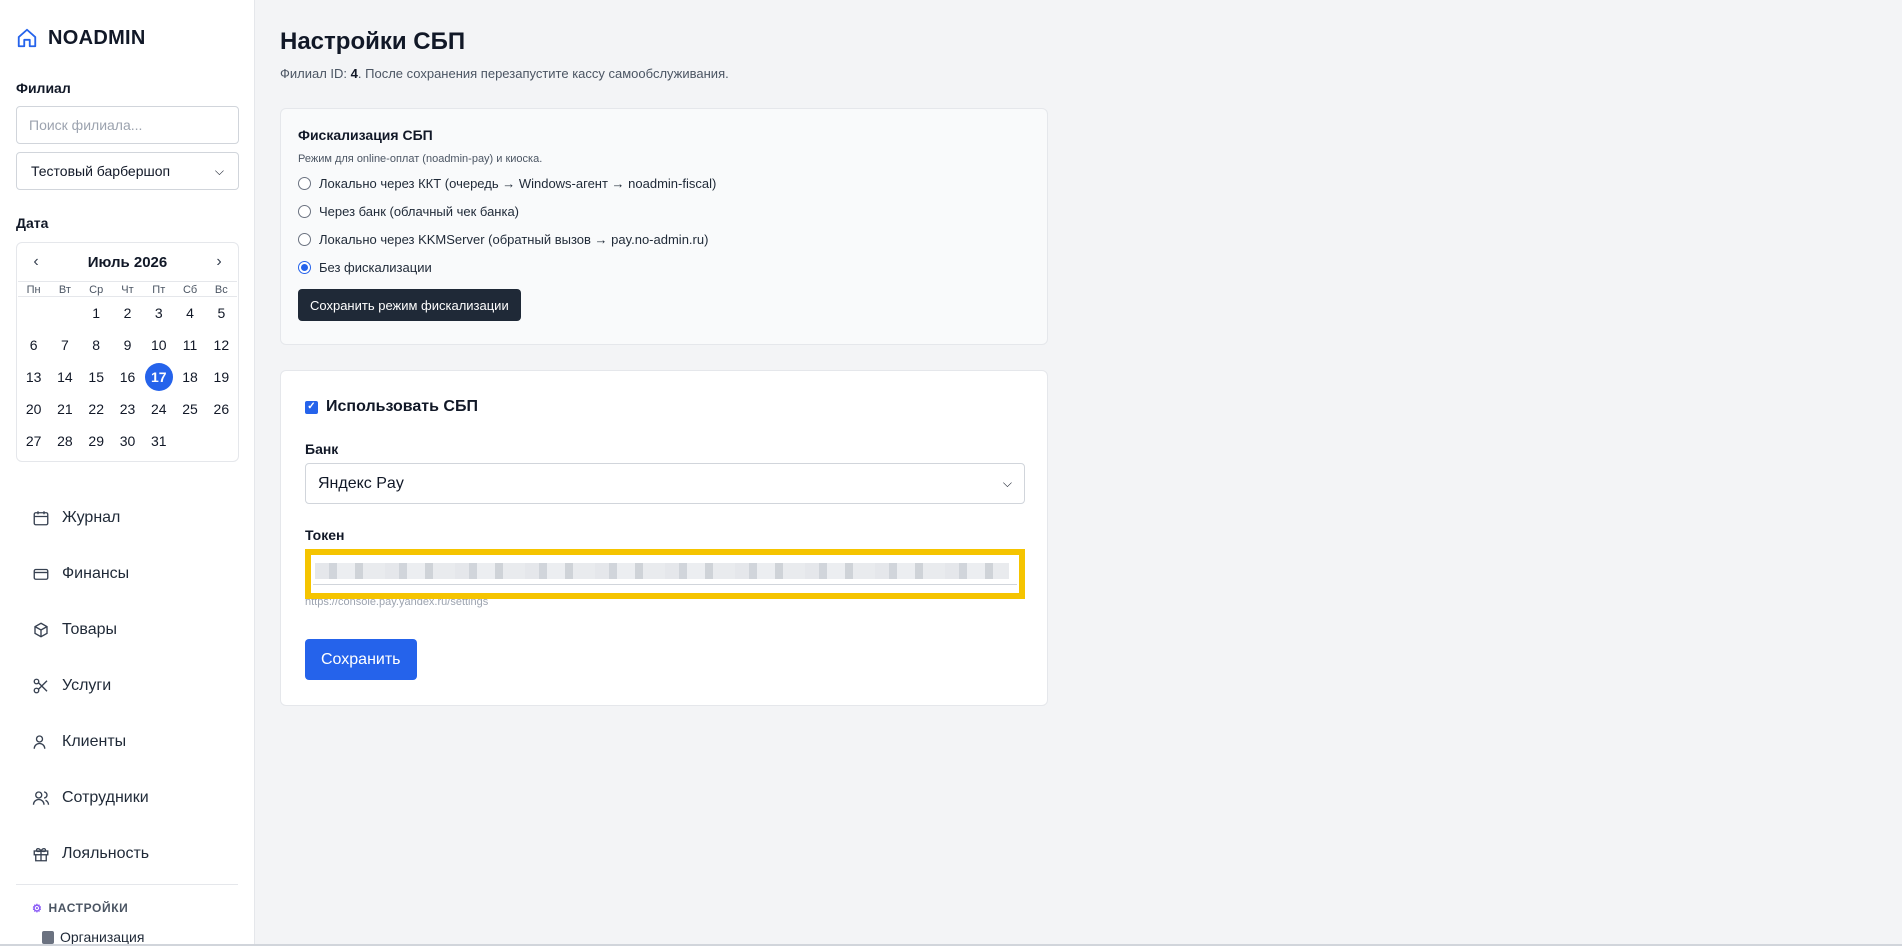 This screenshot has width=1902, height=946. I want to click on fiscal-option-2: Через банк (облачный чек банка), so click(664, 211).